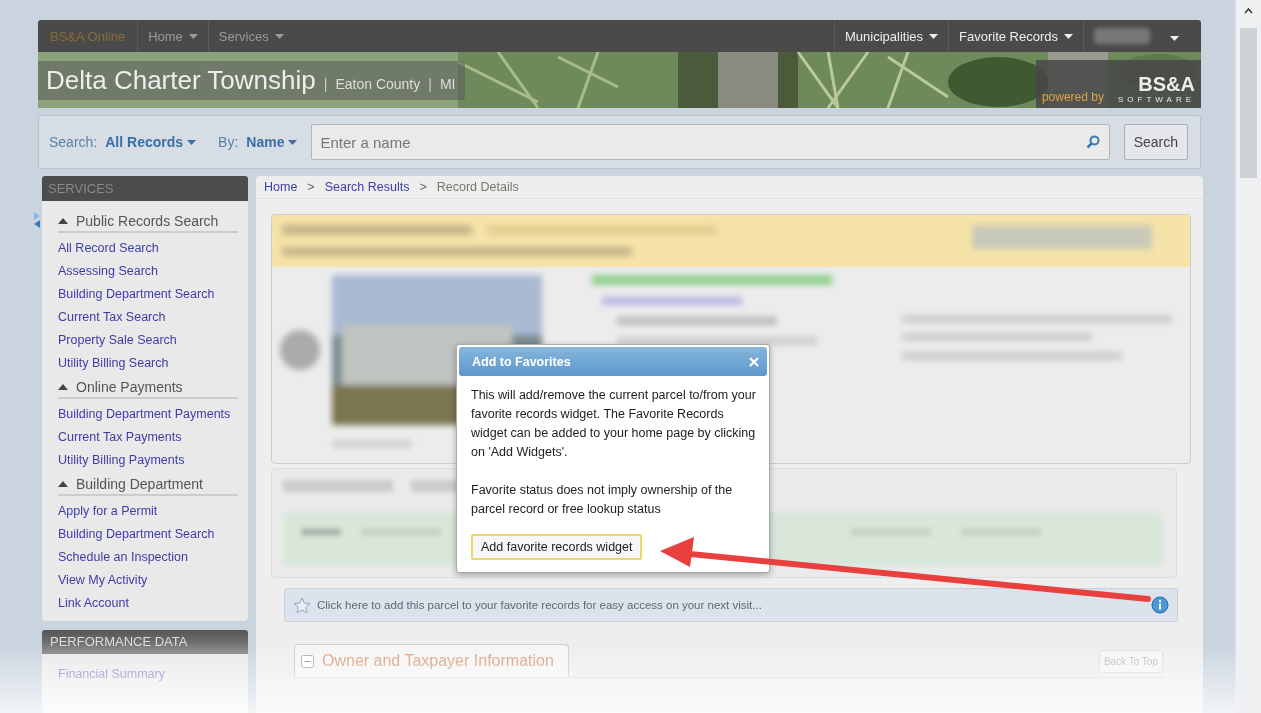 The height and width of the screenshot is (713, 1261). Describe the element at coordinates (602, 500) in the screenshot. I see `dialog-text: Favorite status does not imply ownership of the parcel record or free lookup status` at that location.